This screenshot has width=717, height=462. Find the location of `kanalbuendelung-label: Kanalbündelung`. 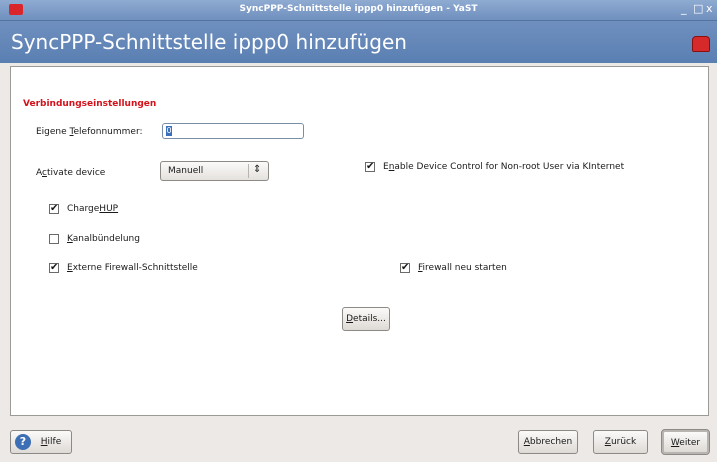

kanalbuendelung-label: Kanalbündelung is located at coordinates (103, 239).